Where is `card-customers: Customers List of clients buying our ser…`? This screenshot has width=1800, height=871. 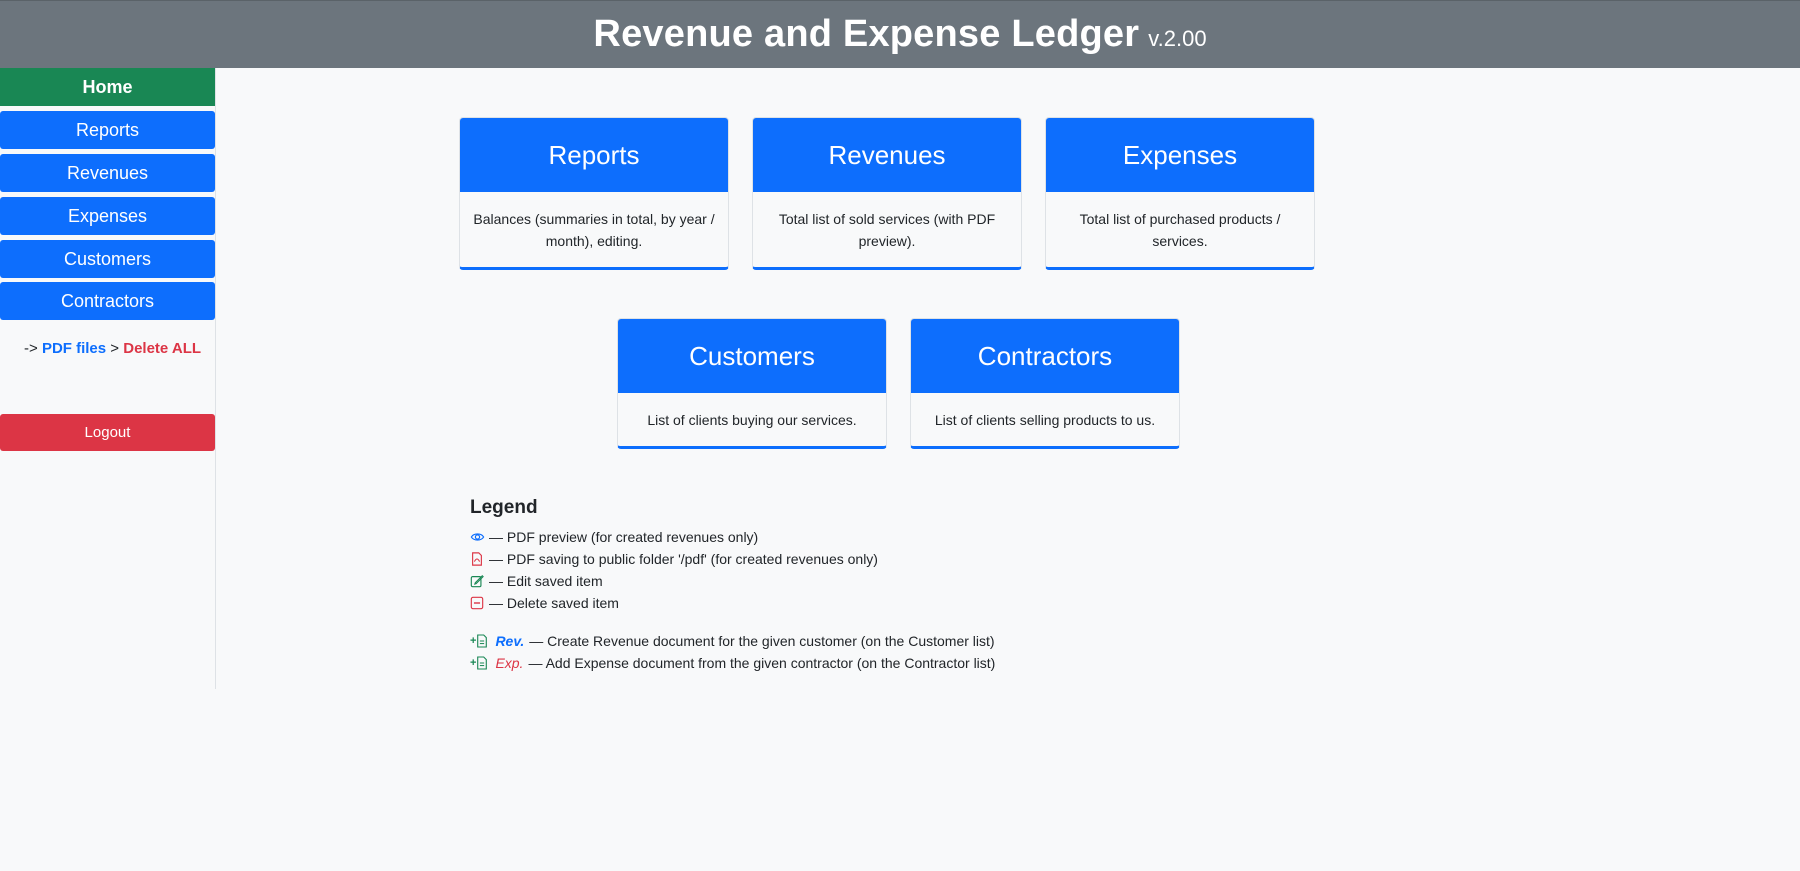 card-customers: Customers List of clients buying our ser… is located at coordinates (752, 383).